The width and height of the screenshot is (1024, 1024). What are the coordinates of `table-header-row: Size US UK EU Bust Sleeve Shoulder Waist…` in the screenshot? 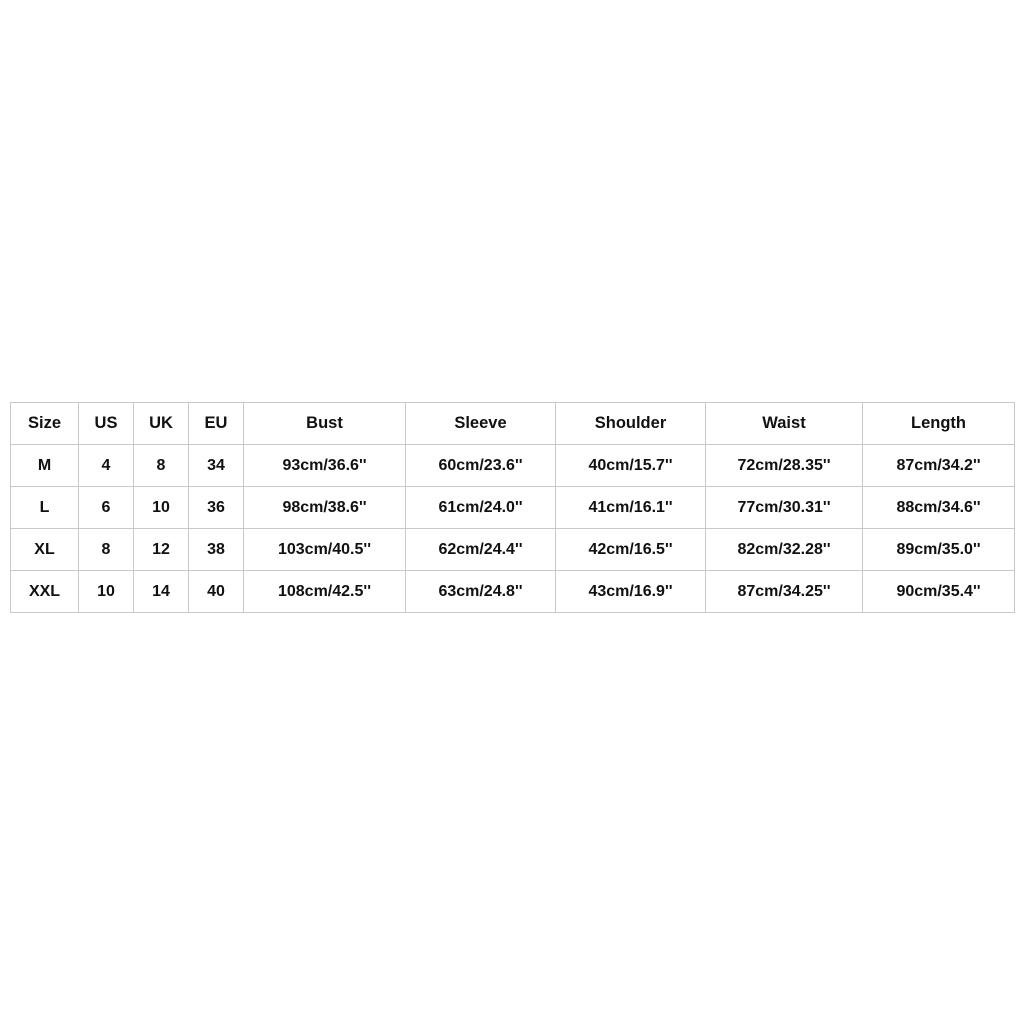 It's located at (512, 423).